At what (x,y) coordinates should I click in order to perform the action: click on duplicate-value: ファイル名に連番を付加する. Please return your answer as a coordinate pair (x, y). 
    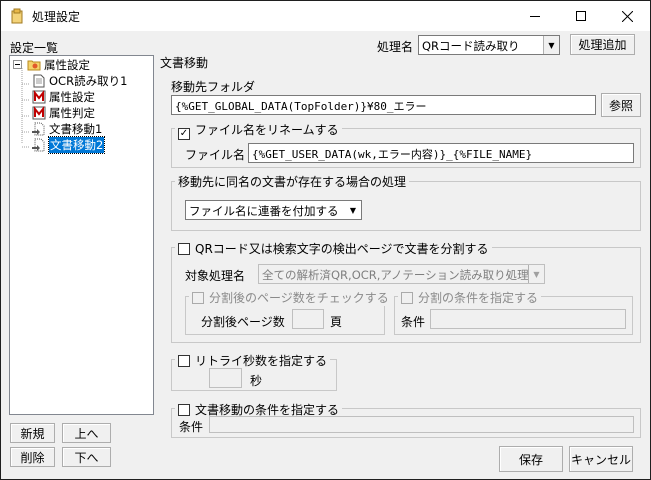
    Looking at the image, I should click on (264, 211).